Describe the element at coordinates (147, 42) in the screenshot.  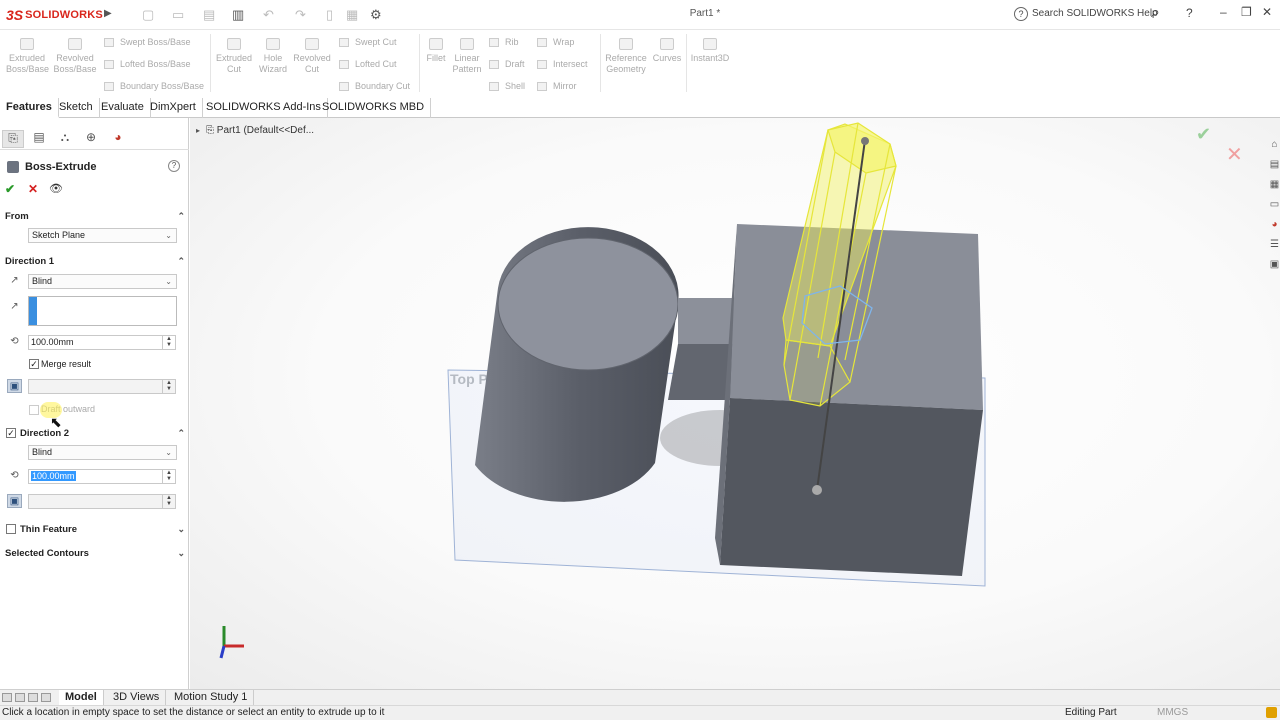
I see `swept-boss-button: Swept Boss/Base` at that location.